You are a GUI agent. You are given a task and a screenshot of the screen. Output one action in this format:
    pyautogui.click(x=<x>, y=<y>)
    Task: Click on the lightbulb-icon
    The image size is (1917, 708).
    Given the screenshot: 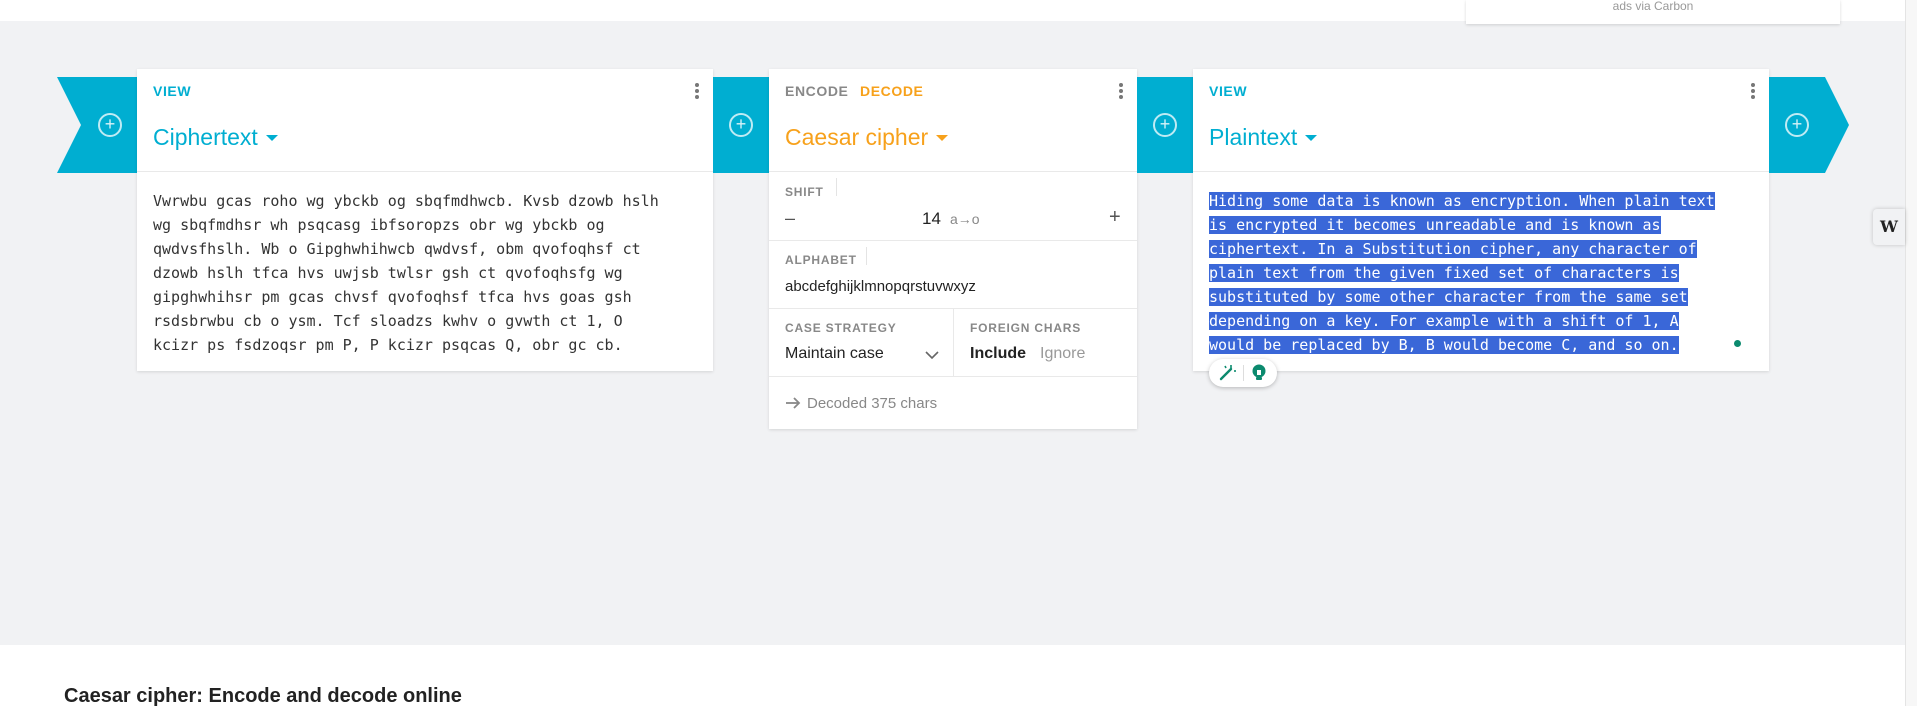 What is the action you would take?
    pyautogui.click(x=1259, y=373)
    